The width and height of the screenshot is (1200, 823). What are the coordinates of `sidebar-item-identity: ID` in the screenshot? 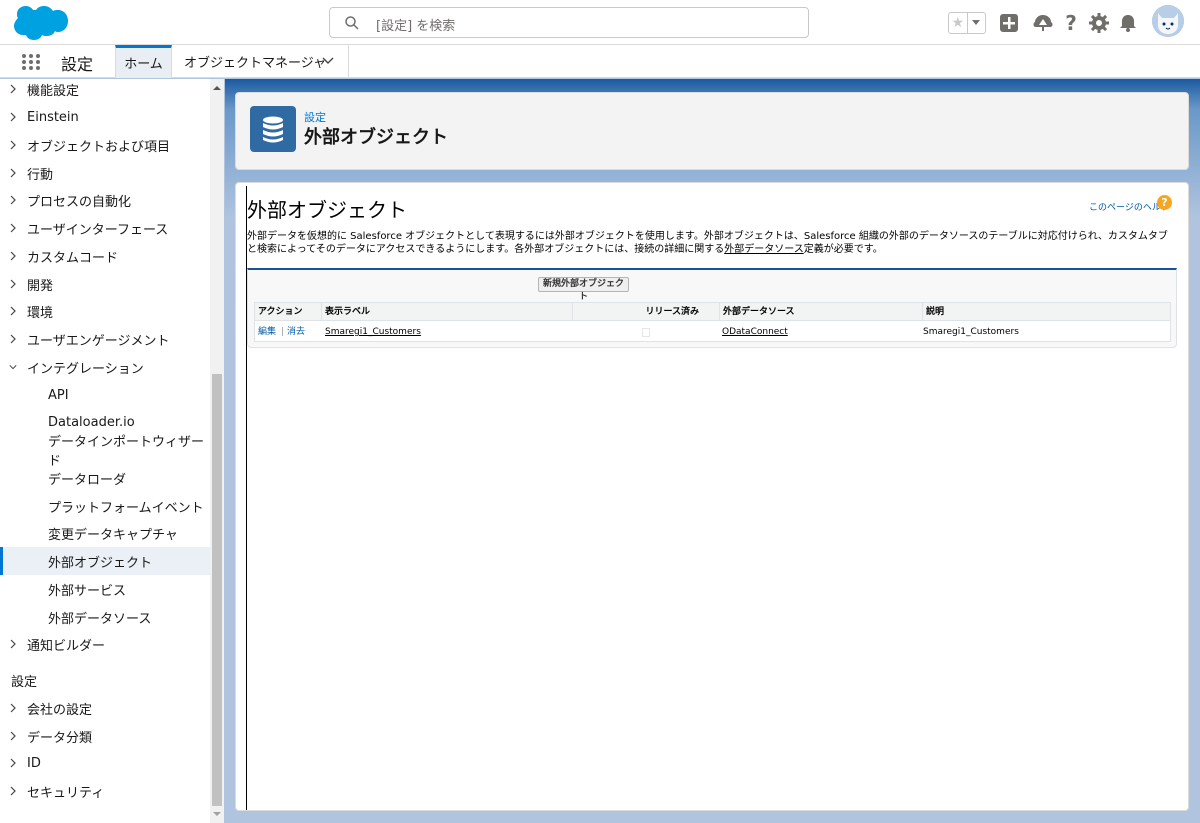 It's located at (105, 763).